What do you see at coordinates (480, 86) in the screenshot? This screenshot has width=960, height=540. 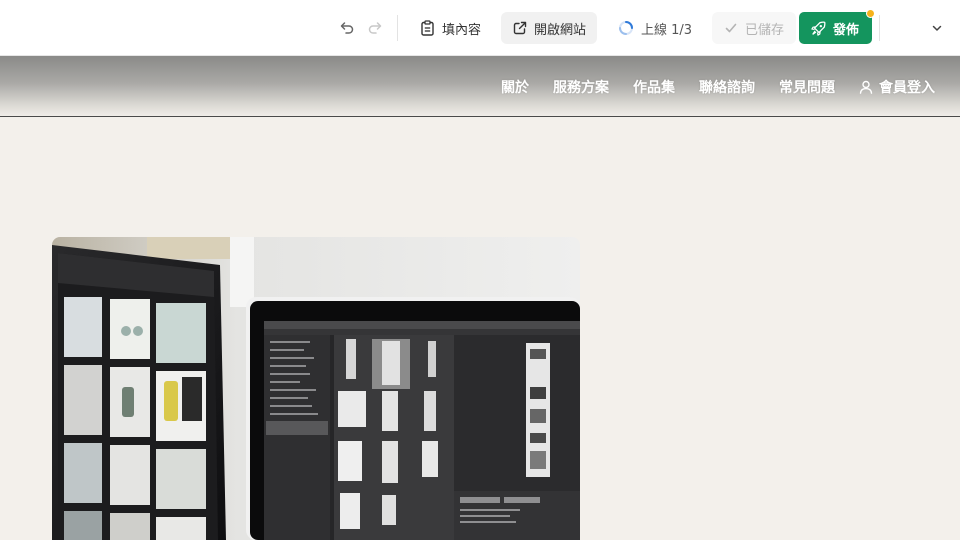 I see `site-header: 關於 服務方案 作品集 聯絡諮詢 常見問題 會員登入` at bounding box center [480, 86].